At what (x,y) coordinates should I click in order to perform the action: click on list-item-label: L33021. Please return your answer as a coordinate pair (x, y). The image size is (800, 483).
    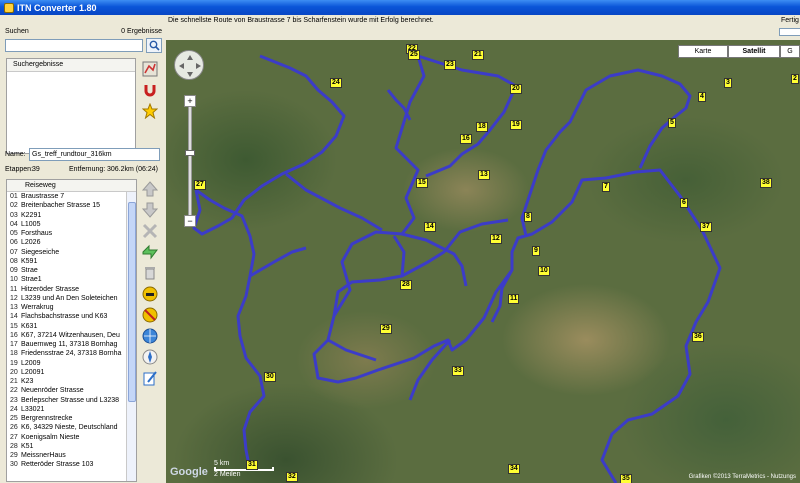
    Looking at the image, I should click on (33, 409).